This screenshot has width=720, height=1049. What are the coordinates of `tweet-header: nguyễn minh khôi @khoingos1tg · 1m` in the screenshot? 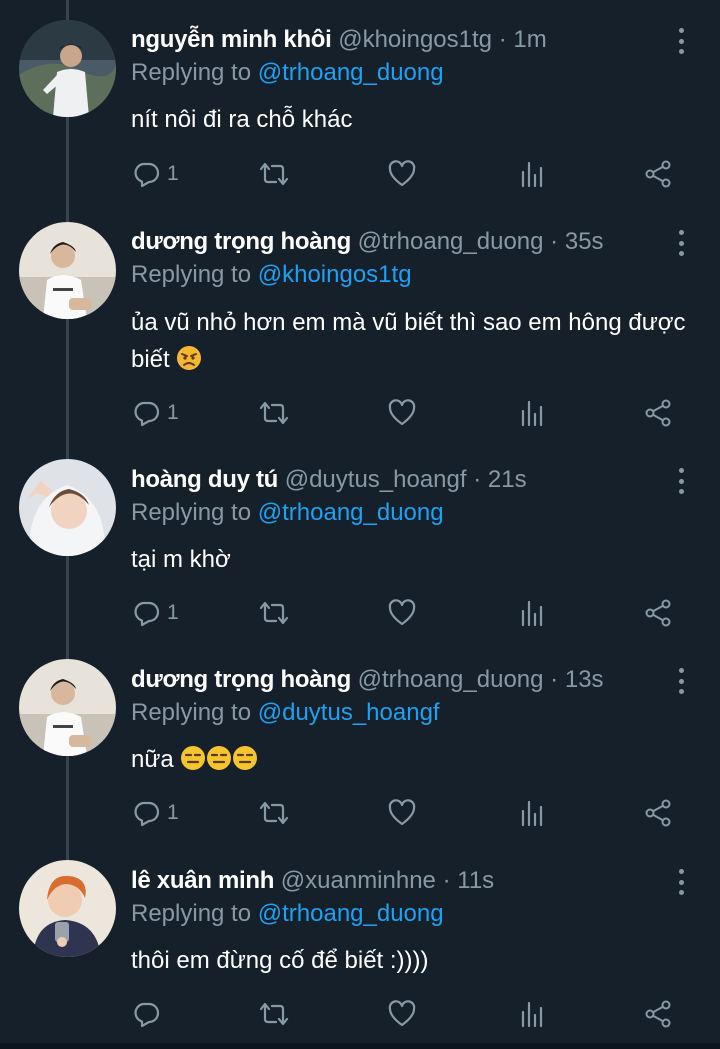 It's located at (339, 40).